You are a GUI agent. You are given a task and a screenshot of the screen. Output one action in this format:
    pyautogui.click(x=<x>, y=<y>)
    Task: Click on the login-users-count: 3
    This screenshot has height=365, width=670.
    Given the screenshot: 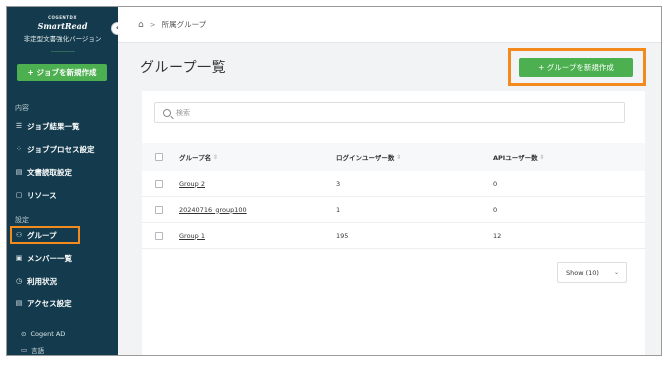 What is the action you would take?
    pyautogui.click(x=338, y=183)
    